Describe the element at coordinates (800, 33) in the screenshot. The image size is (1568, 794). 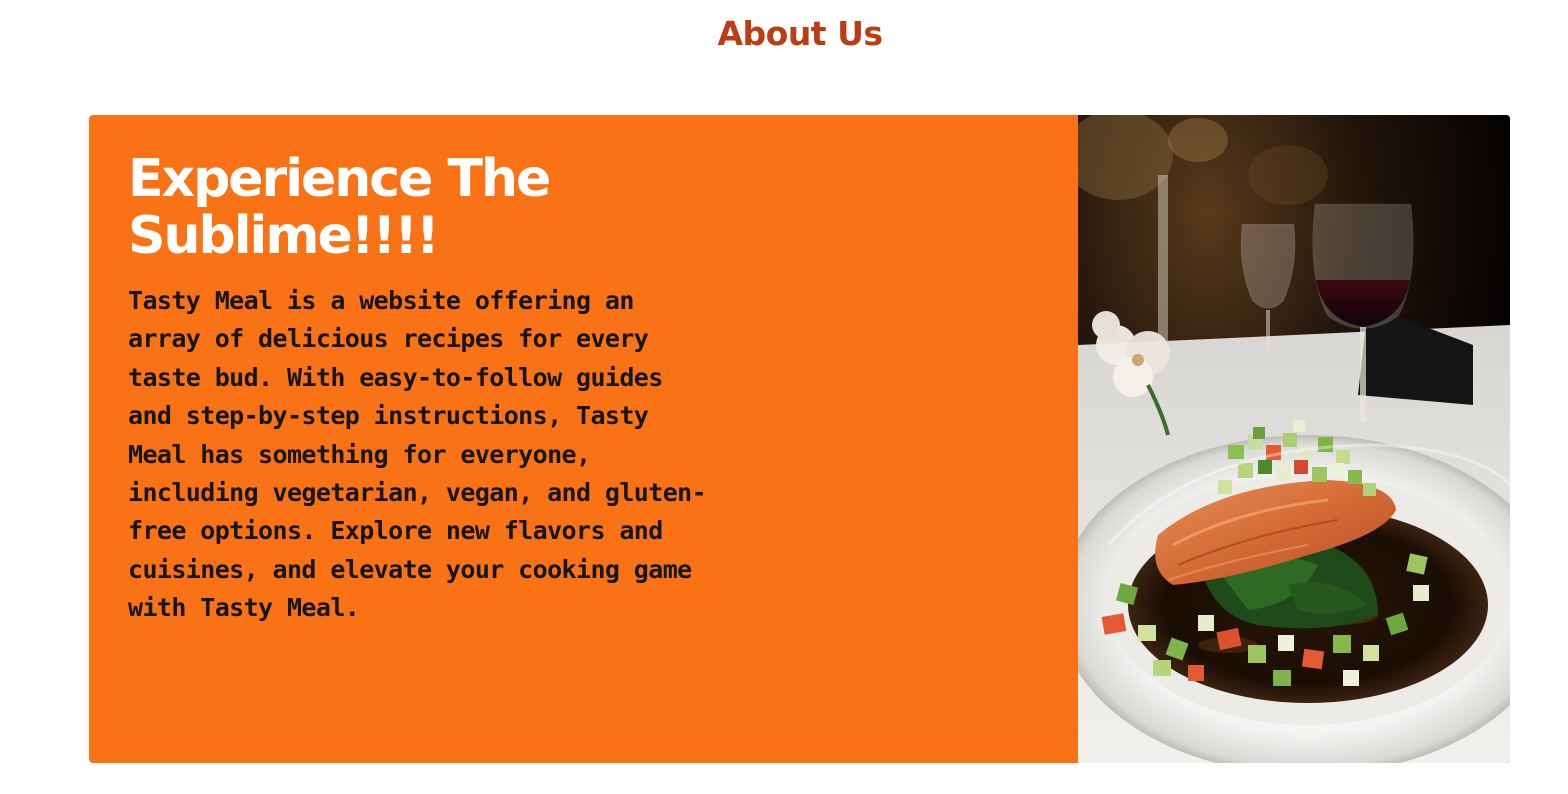
I see `section-title: About Us` at that location.